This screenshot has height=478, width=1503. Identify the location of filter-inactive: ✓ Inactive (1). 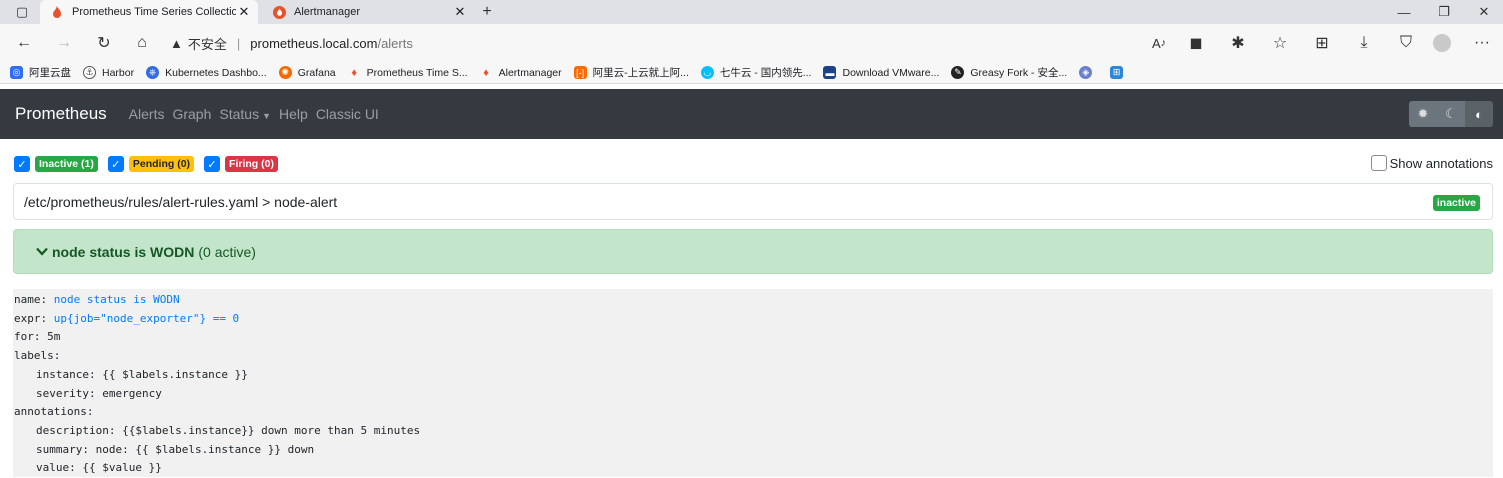
(56, 164).